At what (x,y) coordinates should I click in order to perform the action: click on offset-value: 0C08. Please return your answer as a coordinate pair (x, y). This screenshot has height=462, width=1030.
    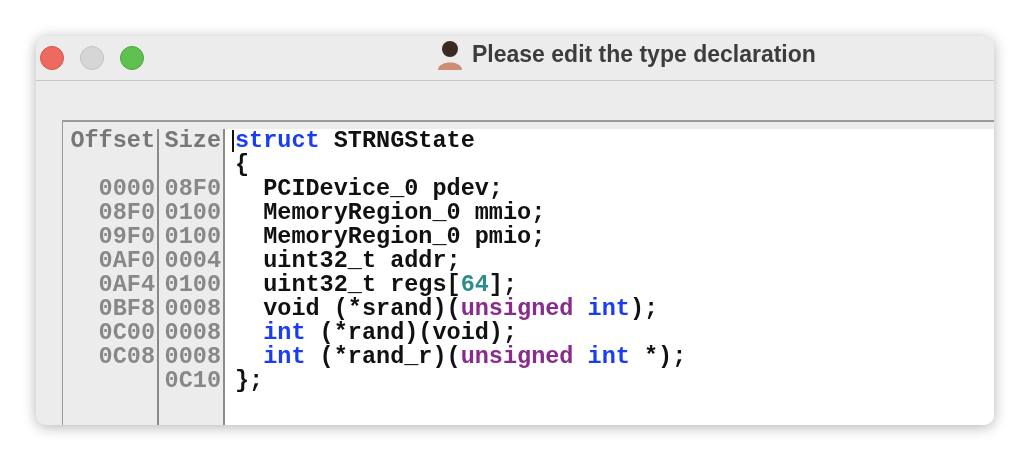
    Looking at the image, I should click on (126, 356).